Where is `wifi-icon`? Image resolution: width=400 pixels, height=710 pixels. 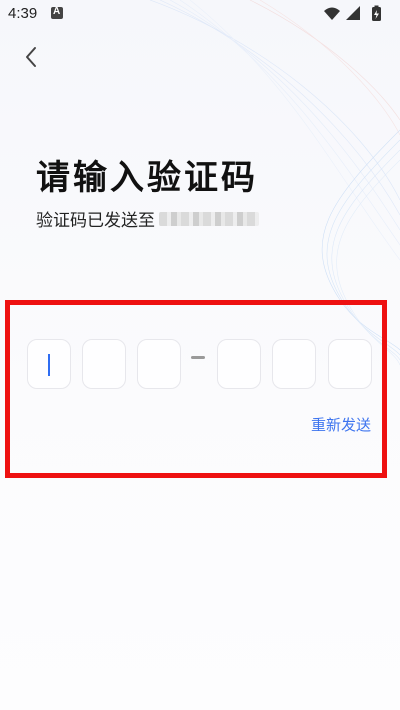 wifi-icon is located at coordinates (332, 13).